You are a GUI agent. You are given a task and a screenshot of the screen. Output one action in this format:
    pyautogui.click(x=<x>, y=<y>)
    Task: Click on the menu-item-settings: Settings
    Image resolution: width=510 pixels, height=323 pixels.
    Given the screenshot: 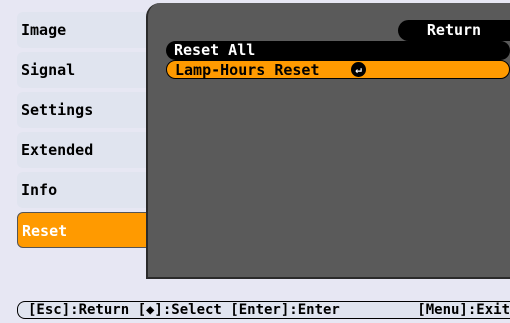 What is the action you would take?
    pyautogui.click(x=85, y=110)
    